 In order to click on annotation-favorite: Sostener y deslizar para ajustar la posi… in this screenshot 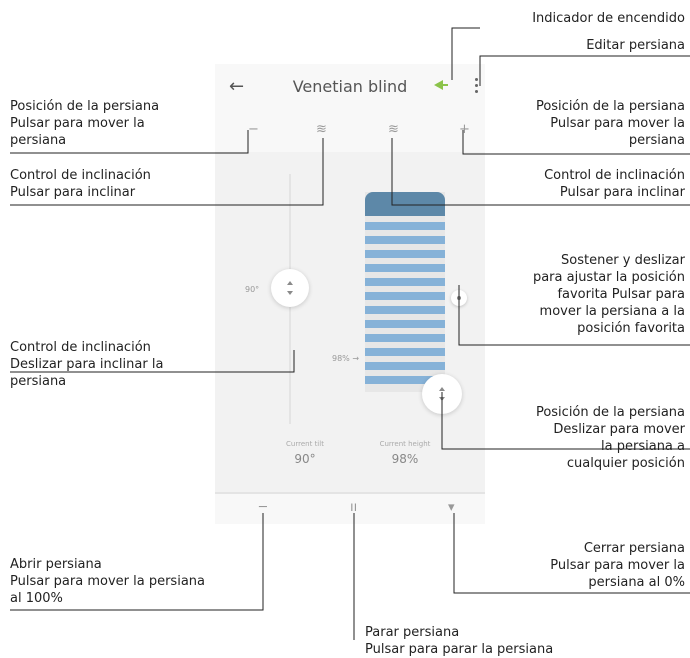, I will do `click(608, 294)`.